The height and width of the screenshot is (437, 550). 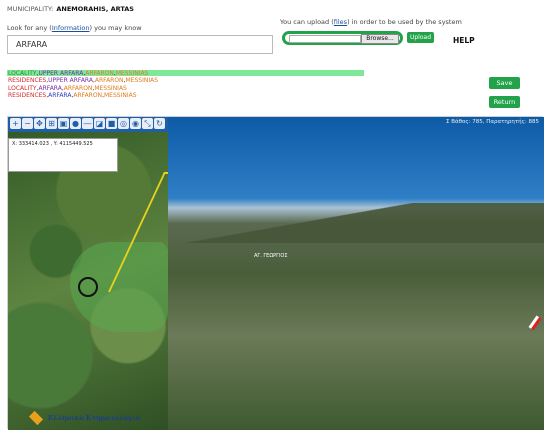 I want to click on refresh-icon: ↻, so click(x=159, y=123).